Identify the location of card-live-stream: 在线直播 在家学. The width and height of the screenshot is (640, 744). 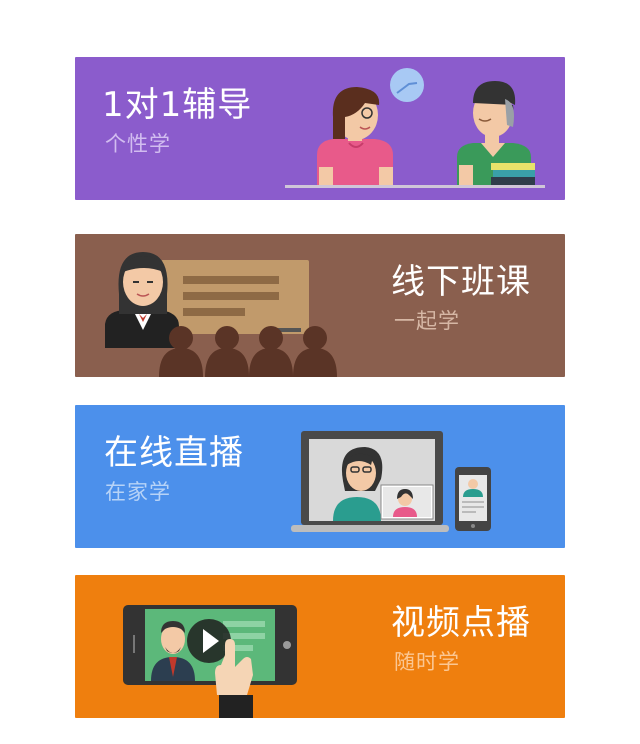
(320, 476).